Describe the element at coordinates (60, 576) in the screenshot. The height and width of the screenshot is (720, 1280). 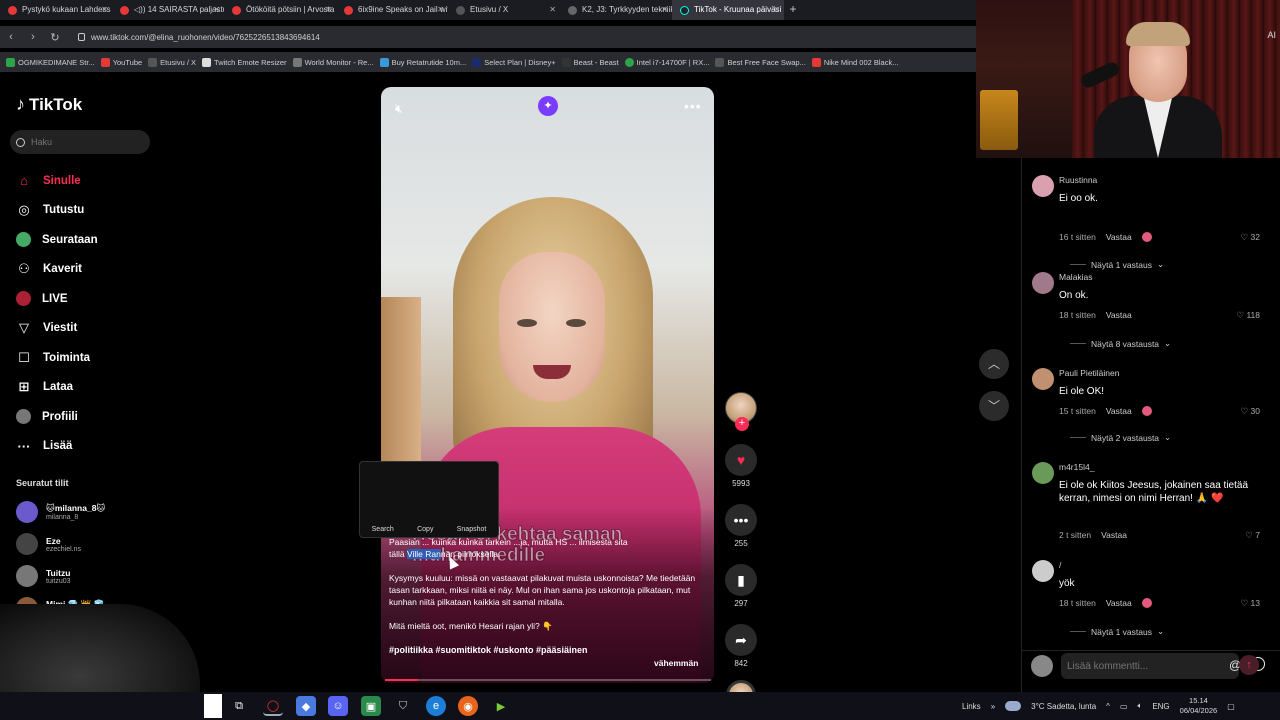
I see `following-account: Tuitzu tuitzu03` at that location.